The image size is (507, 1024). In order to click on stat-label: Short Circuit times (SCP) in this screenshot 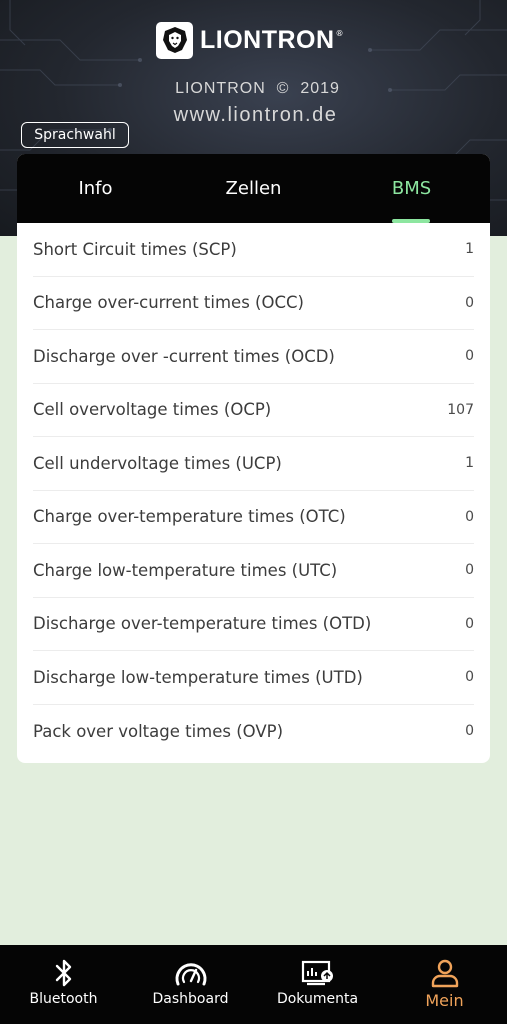, I will do `click(135, 249)`.